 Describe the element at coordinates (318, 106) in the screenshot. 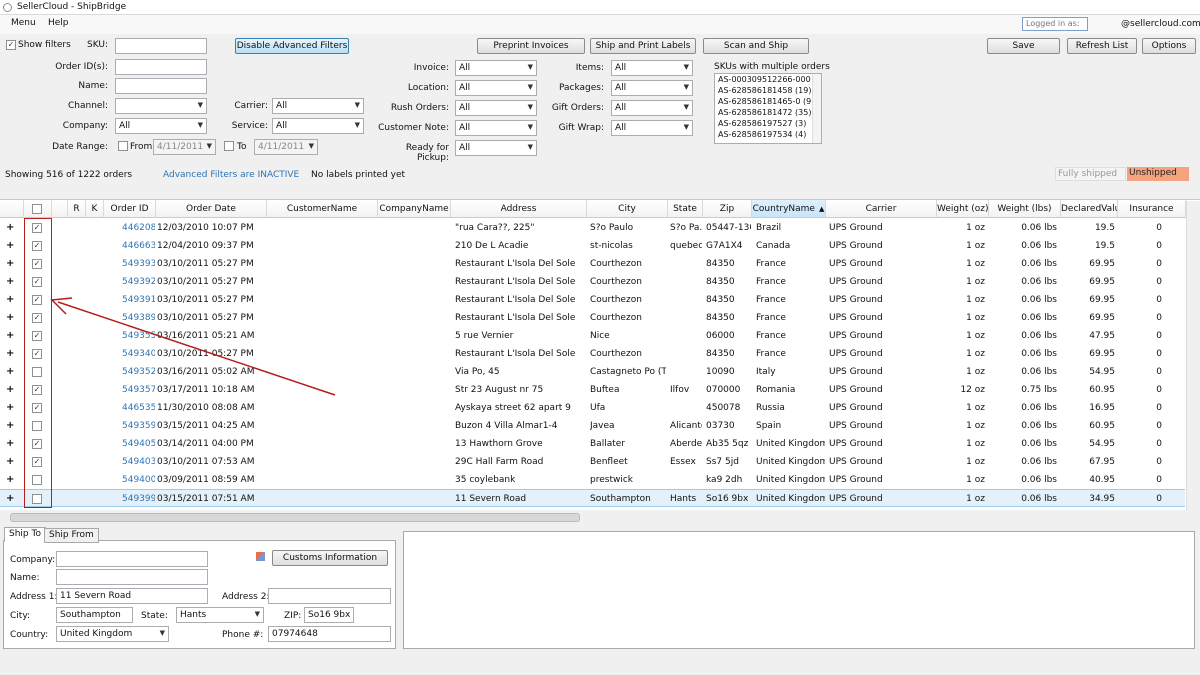

I see `carrier-select: All ▼` at that location.